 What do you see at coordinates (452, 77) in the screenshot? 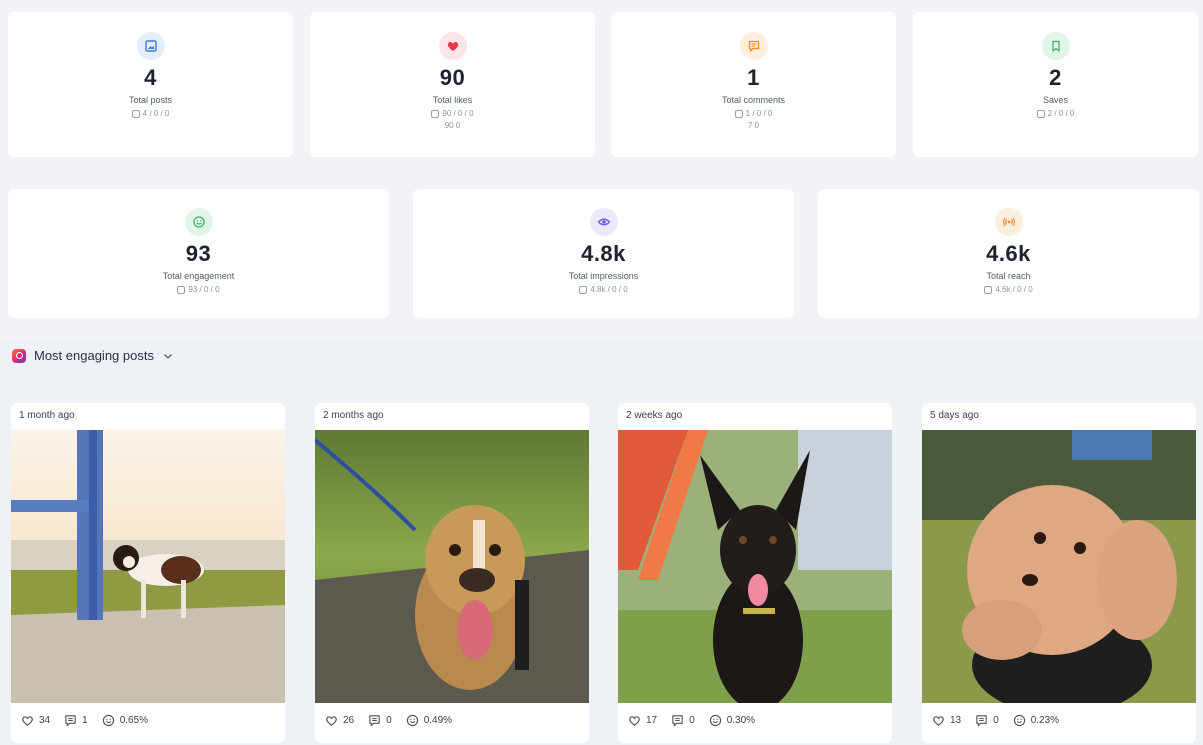
I see `stat-value: 90` at bounding box center [452, 77].